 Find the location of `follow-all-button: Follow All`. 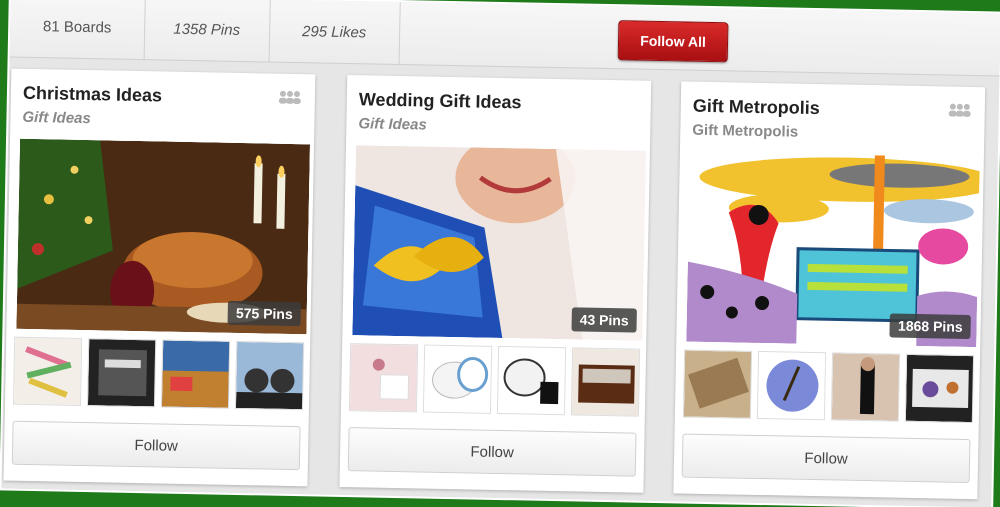

follow-all-button: Follow All is located at coordinates (673, 41).